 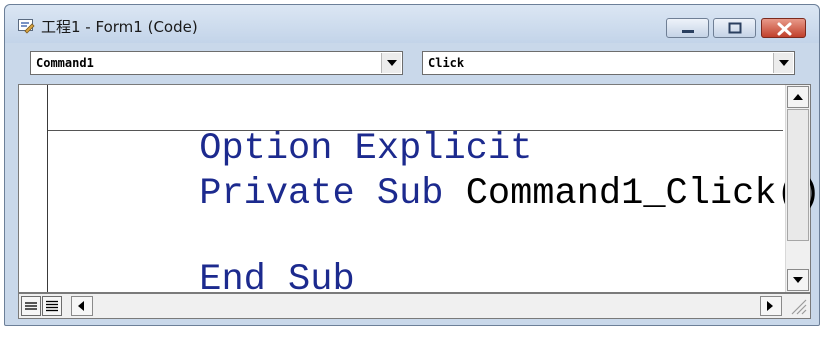 What do you see at coordinates (415, 130) in the screenshot?
I see `procedure-separator` at bounding box center [415, 130].